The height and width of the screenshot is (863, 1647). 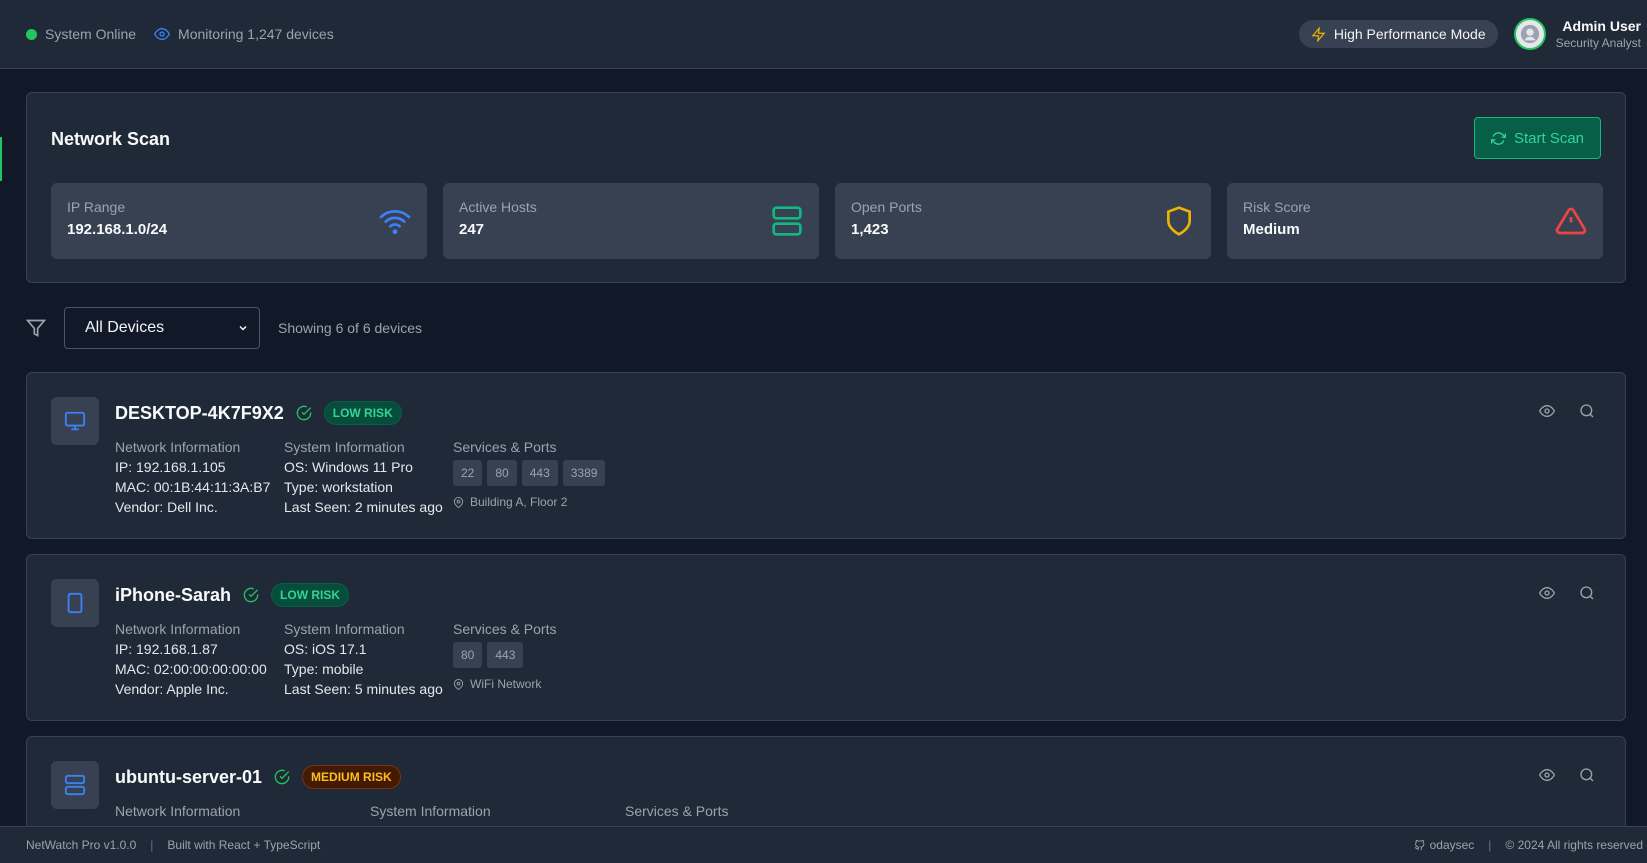 What do you see at coordinates (870, 229) in the screenshot?
I see `stat-value: 1,423` at bounding box center [870, 229].